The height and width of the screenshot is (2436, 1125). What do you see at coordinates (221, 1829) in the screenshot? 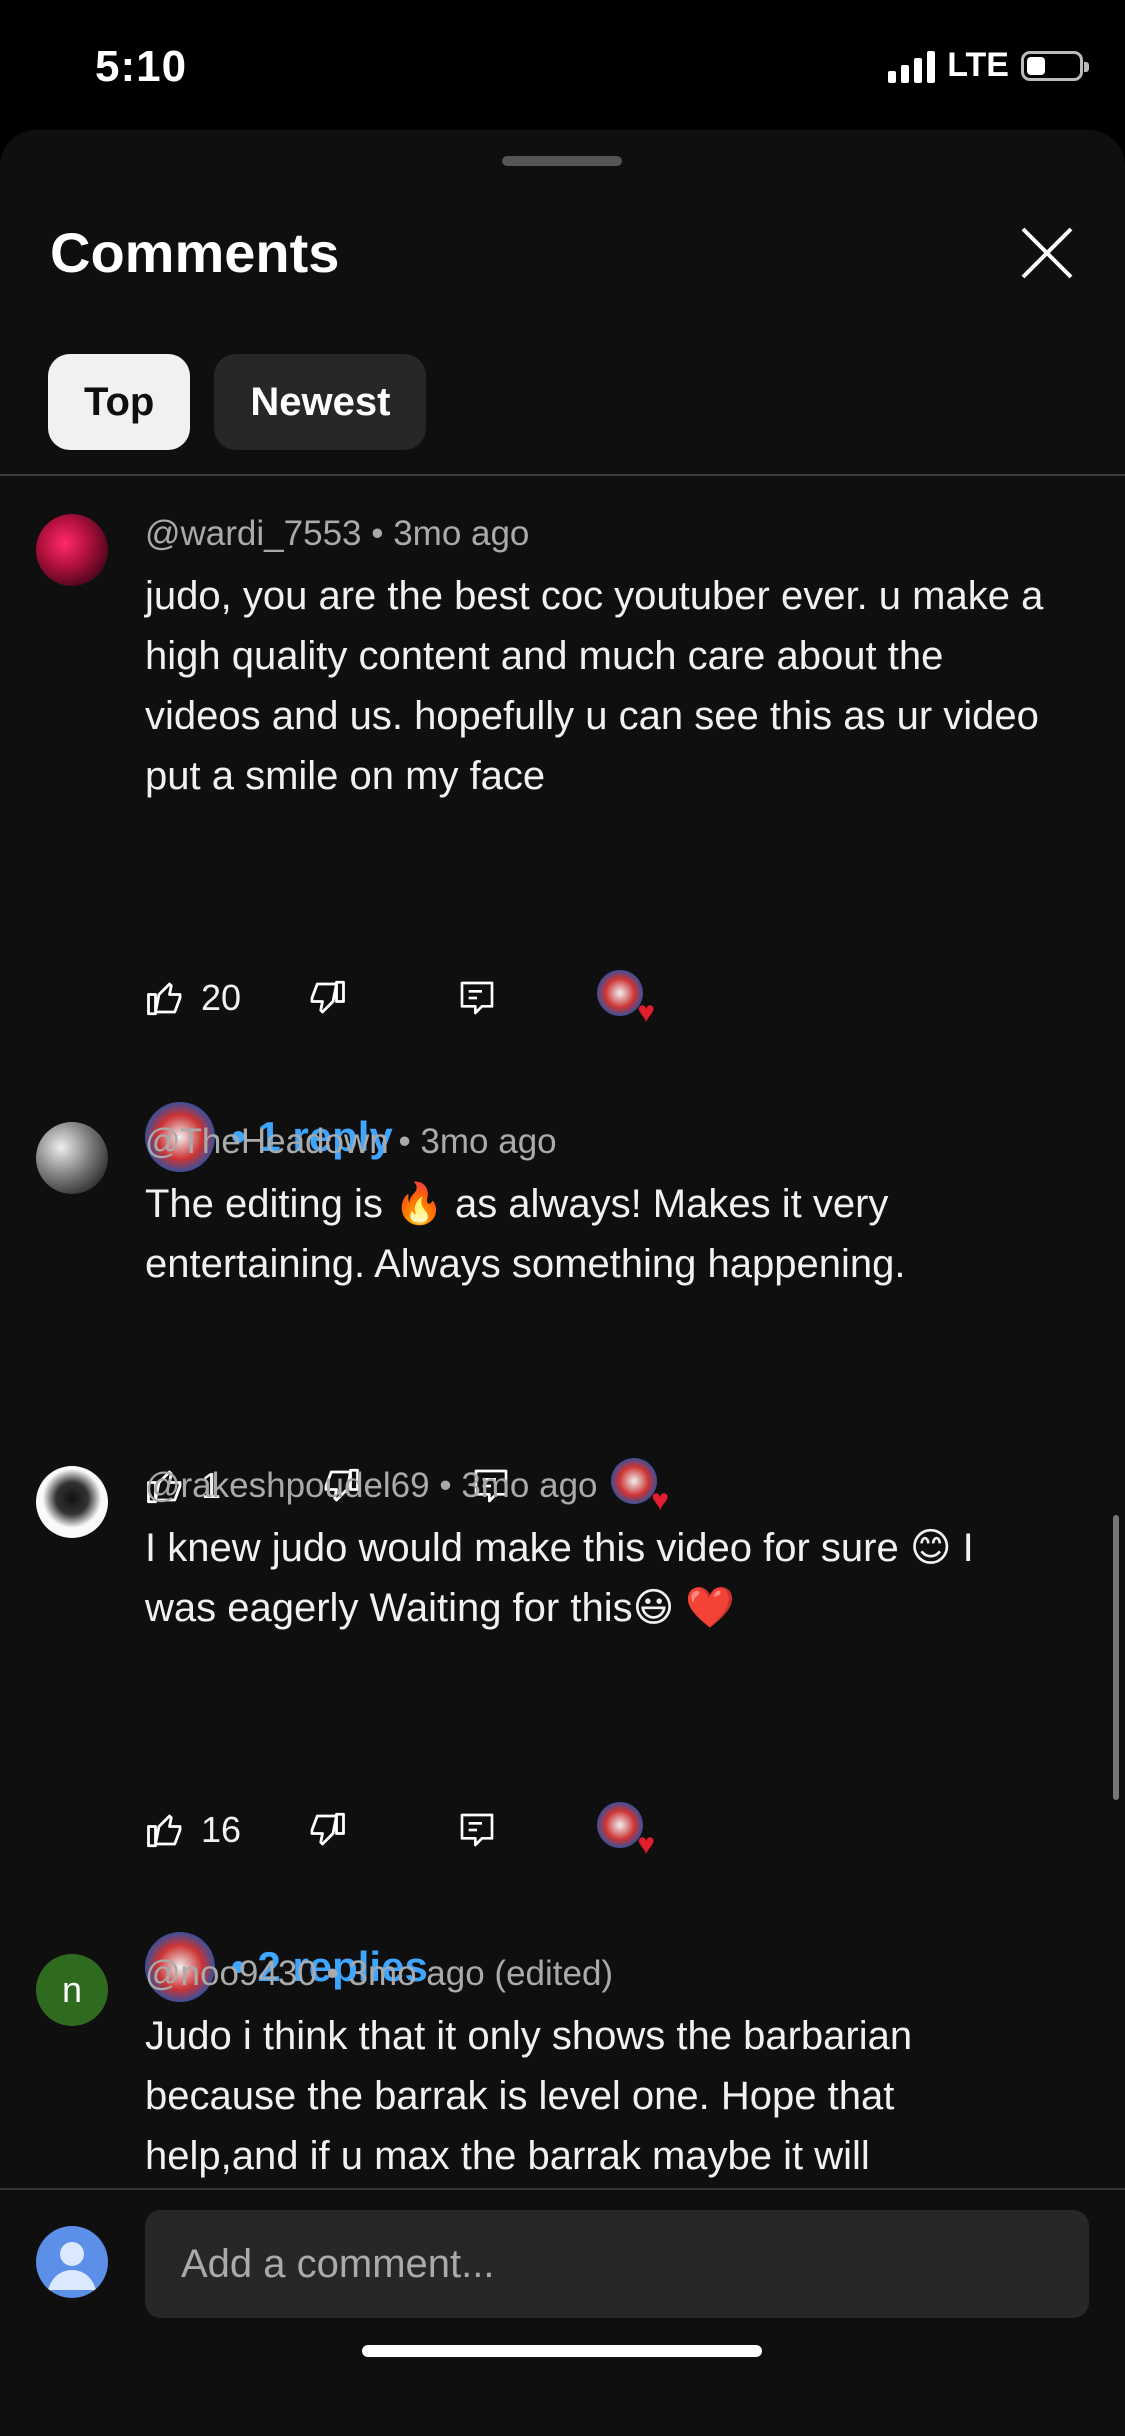
I see `like-count: 16` at bounding box center [221, 1829].